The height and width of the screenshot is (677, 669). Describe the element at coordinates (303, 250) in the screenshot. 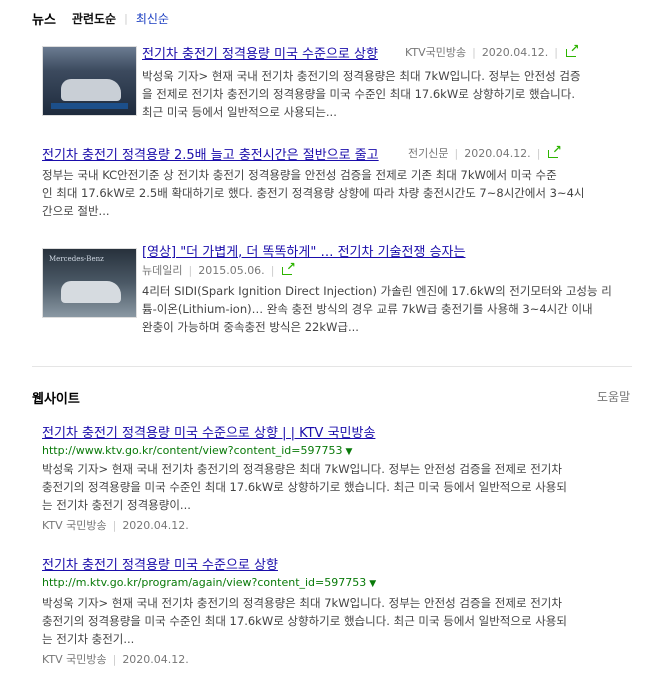

I see `news-title-3: [영상] "더 가볍게, 더 똑똑하게" … 전기차 기술전쟁 승자는` at that location.